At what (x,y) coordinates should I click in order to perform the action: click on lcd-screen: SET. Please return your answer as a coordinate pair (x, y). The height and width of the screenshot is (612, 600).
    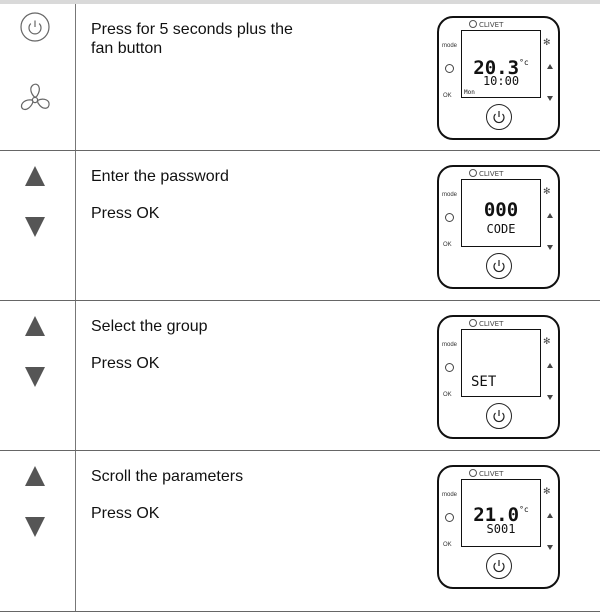
    Looking at the image, I should click on (501, 363).